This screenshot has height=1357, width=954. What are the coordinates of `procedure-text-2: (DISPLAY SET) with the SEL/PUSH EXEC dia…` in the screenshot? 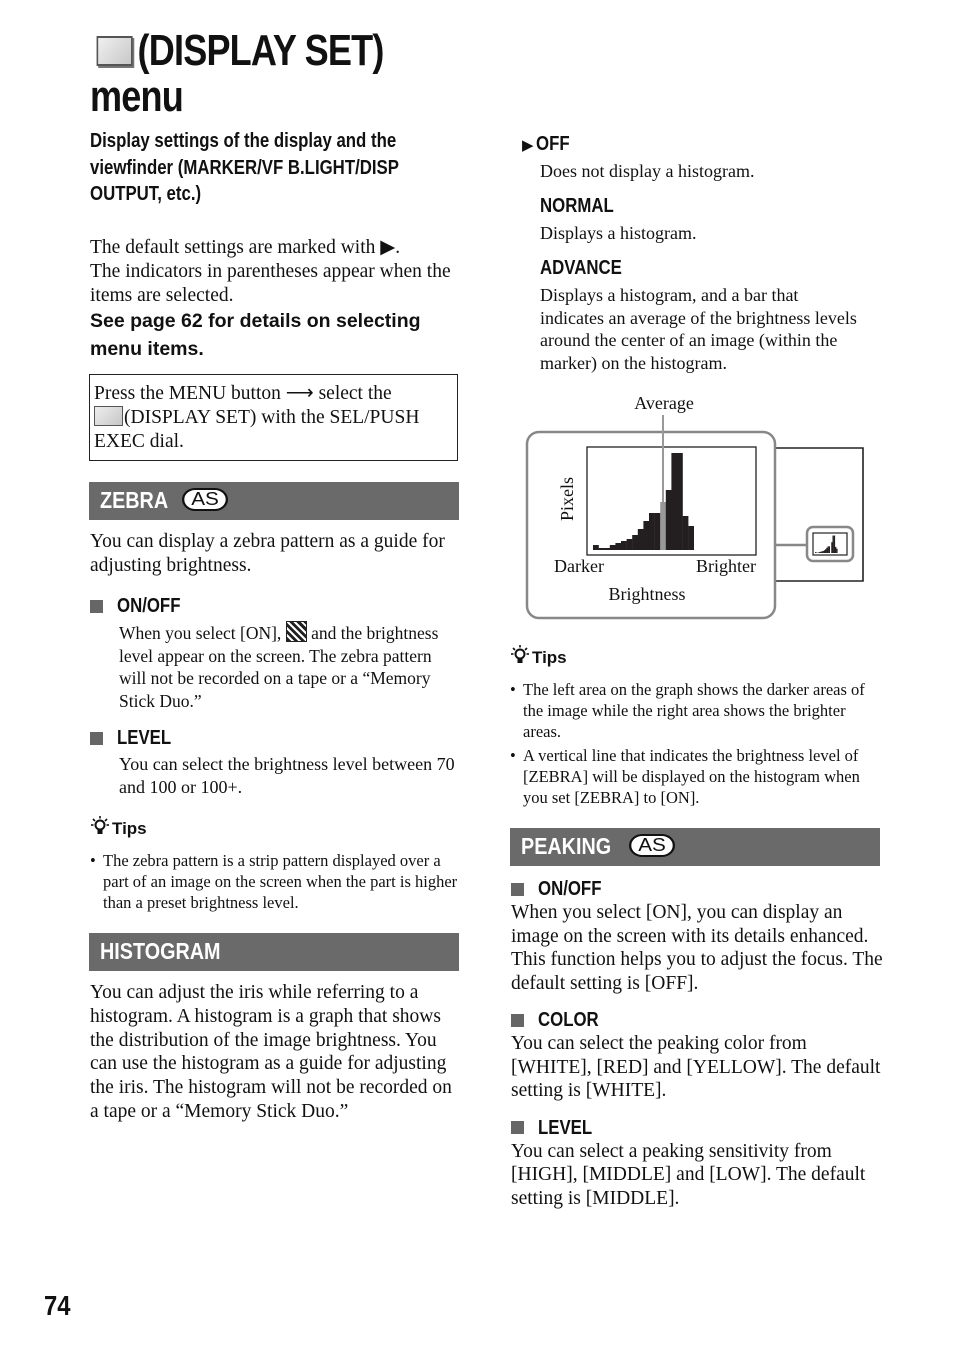 It's located at (257, 429).